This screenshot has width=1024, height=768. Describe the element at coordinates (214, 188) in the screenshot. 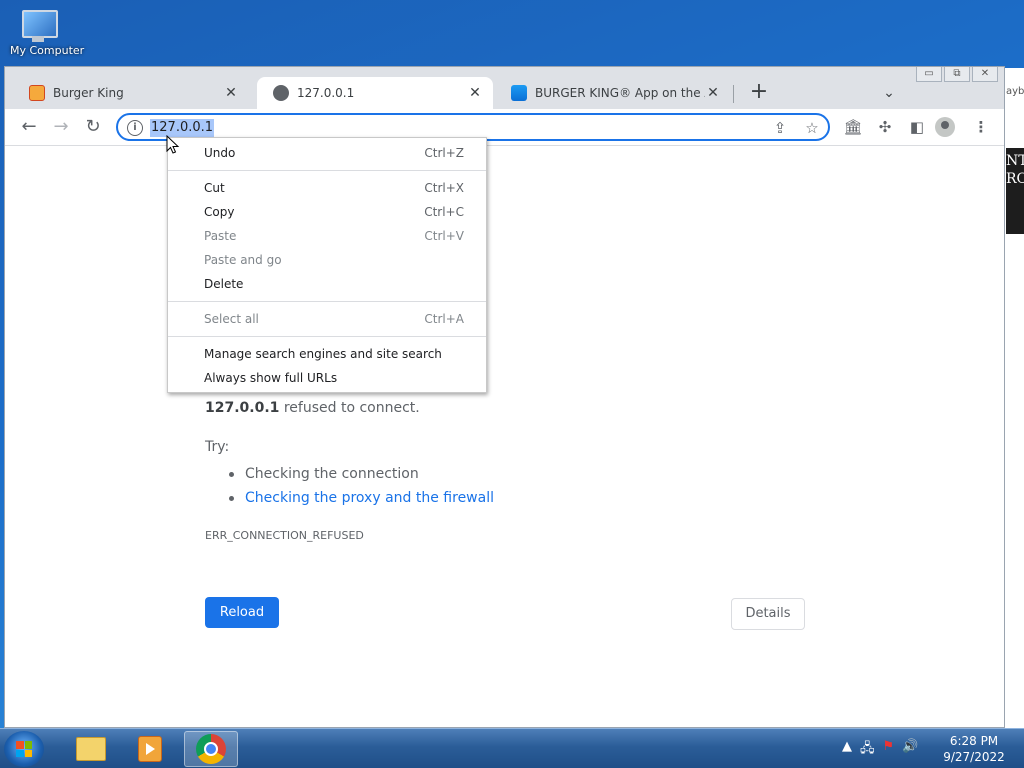

I see `menu-item-label: Cut` at that location.